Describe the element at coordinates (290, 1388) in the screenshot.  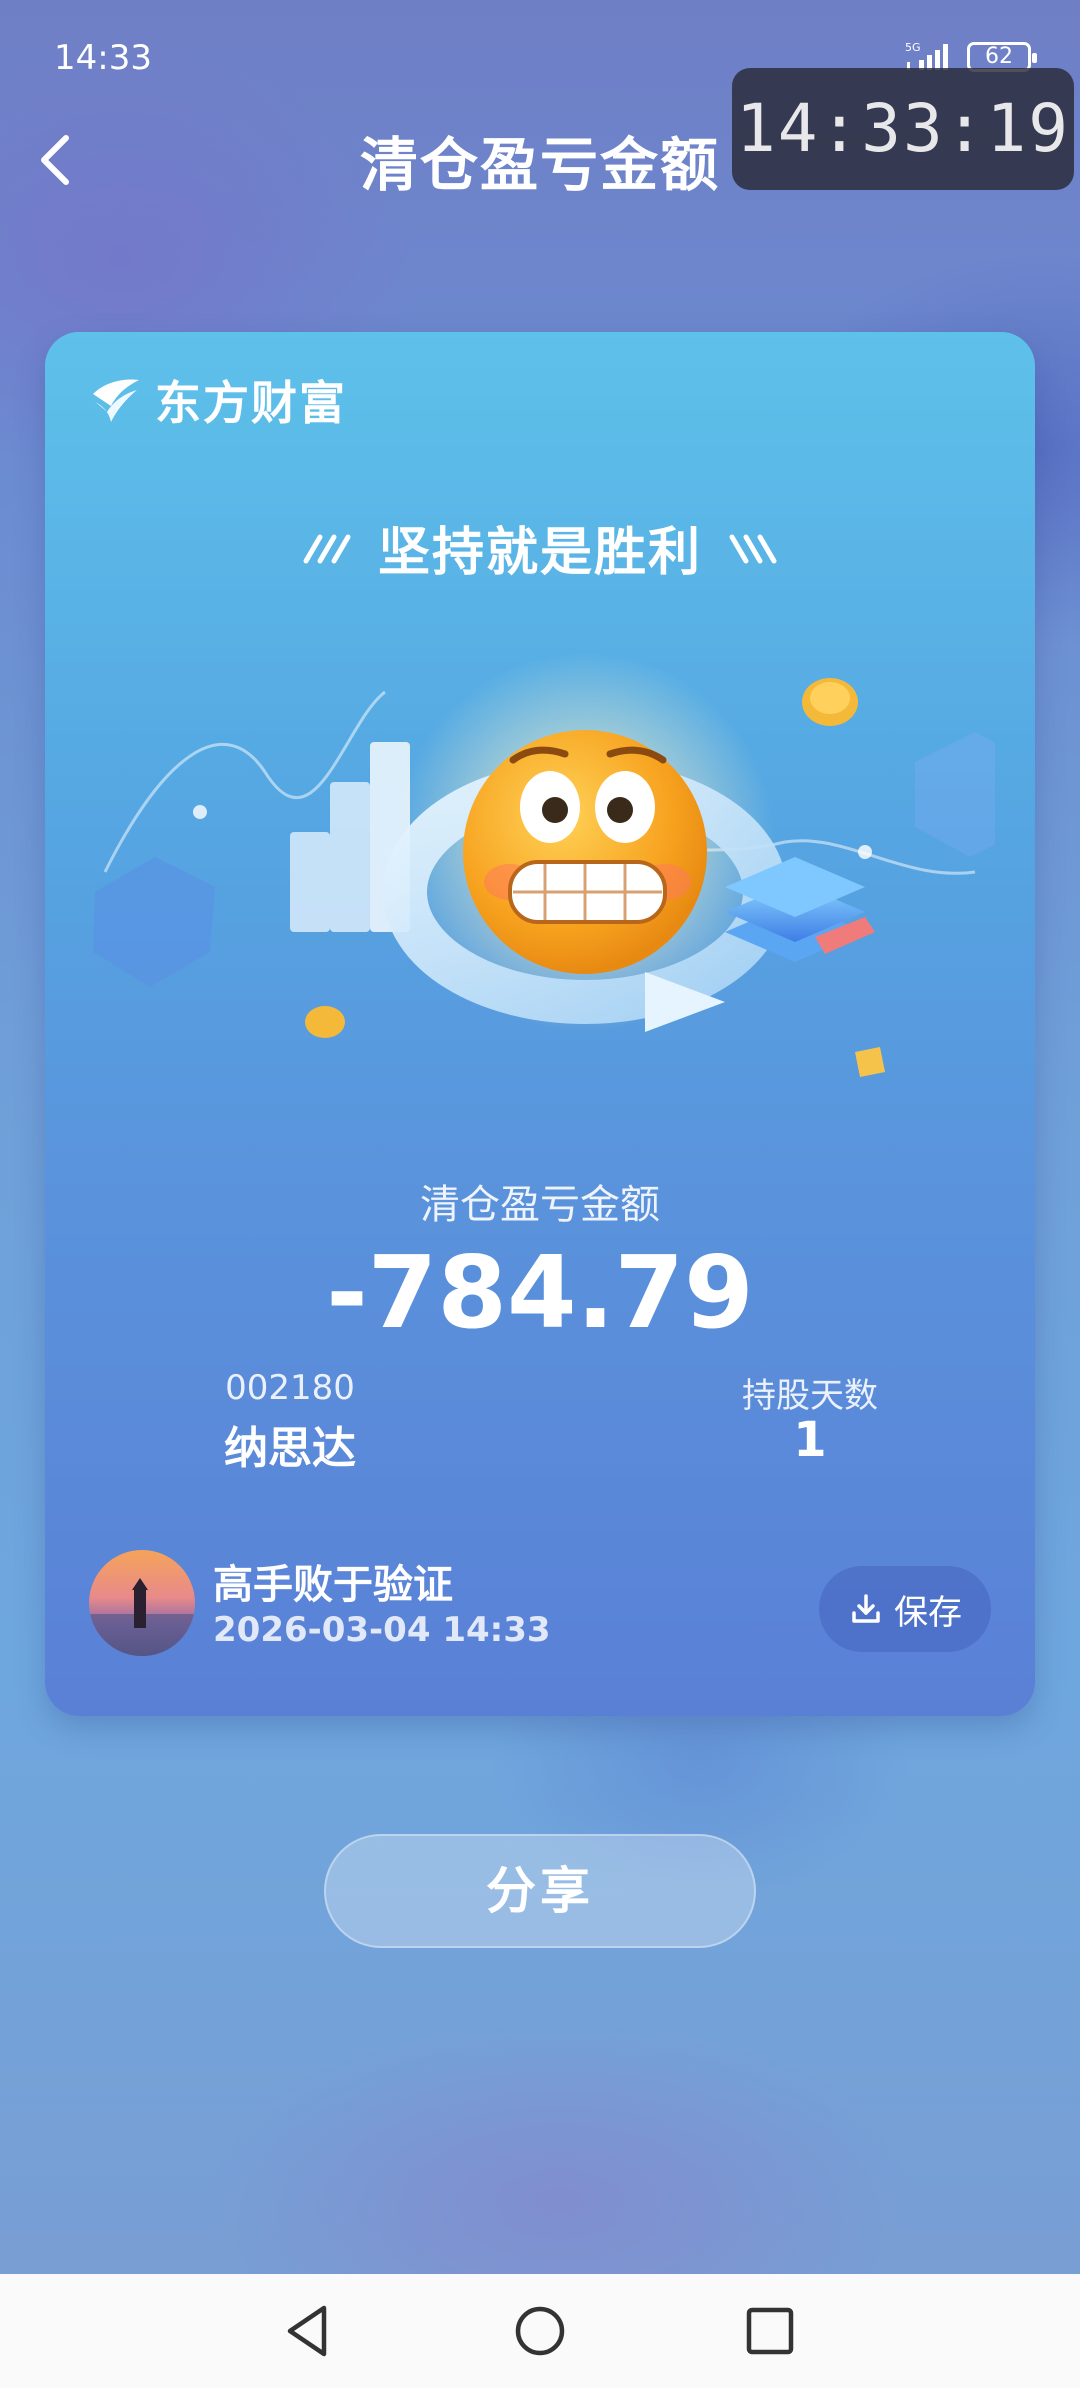
I see `stock-code: 002180` at that location.